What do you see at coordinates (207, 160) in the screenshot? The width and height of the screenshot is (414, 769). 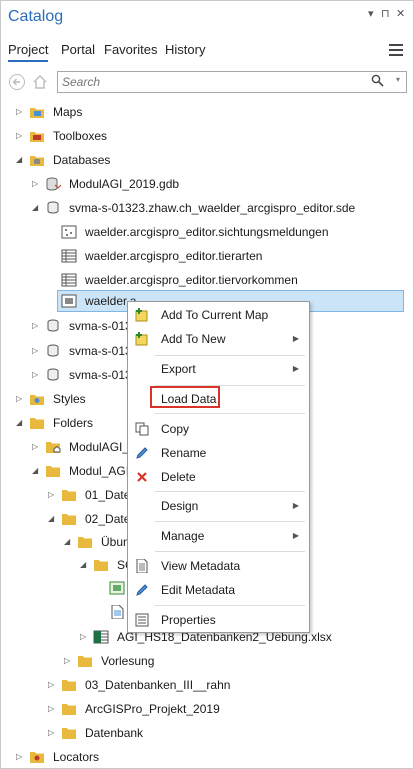 I see `tree-item-databases: ◢ Databases` at bounding box center [207, 160].